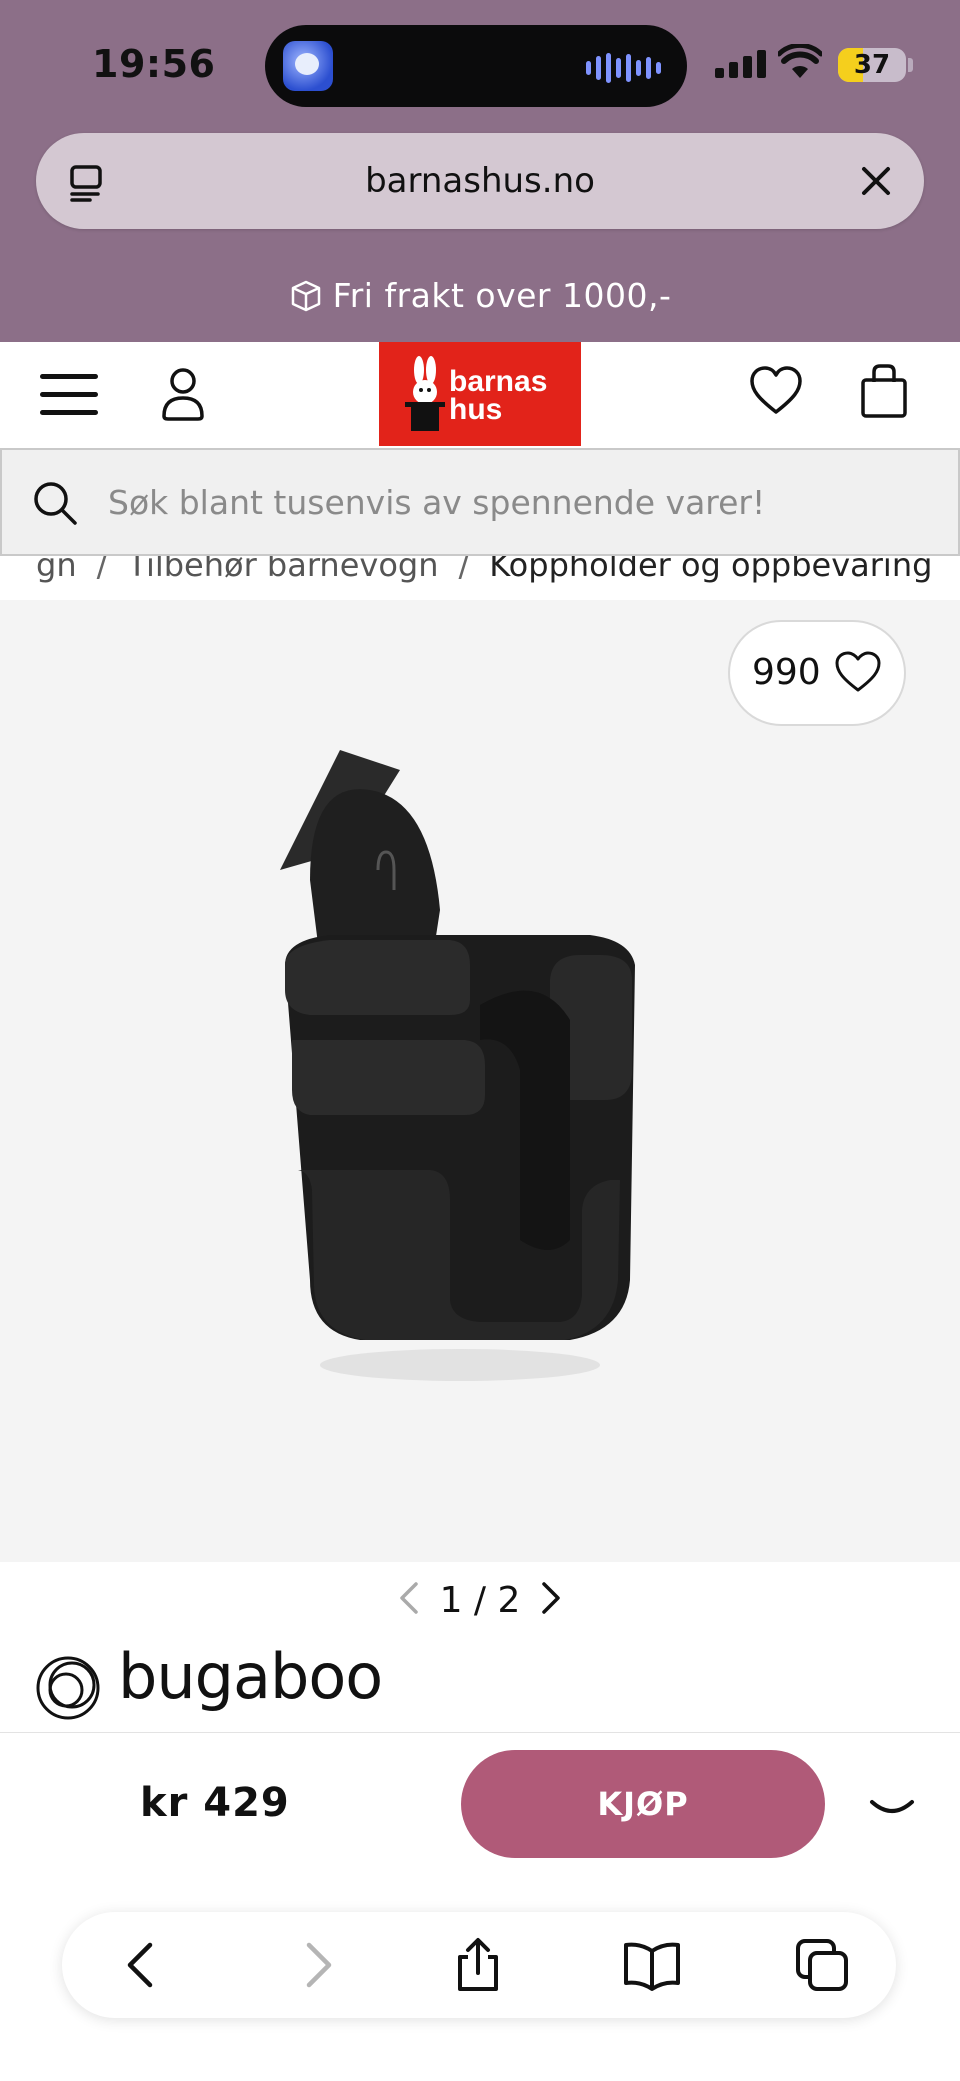 This screenshot has height=2081, width=960. Describe the element at coordinates (518, 502) in the screenshot. I see `search-input` at that location.